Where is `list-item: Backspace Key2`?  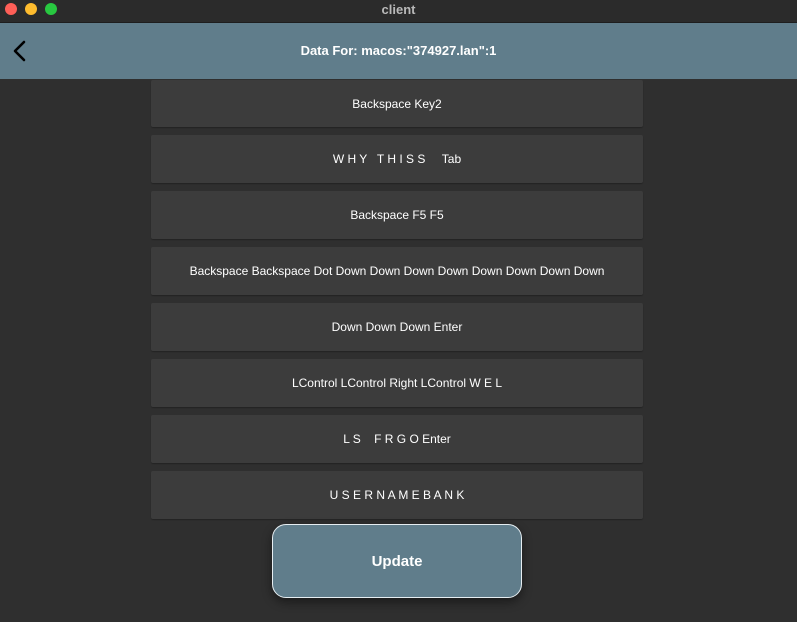
list-item: Backspace Key2 is located at coordinates (397, 103).